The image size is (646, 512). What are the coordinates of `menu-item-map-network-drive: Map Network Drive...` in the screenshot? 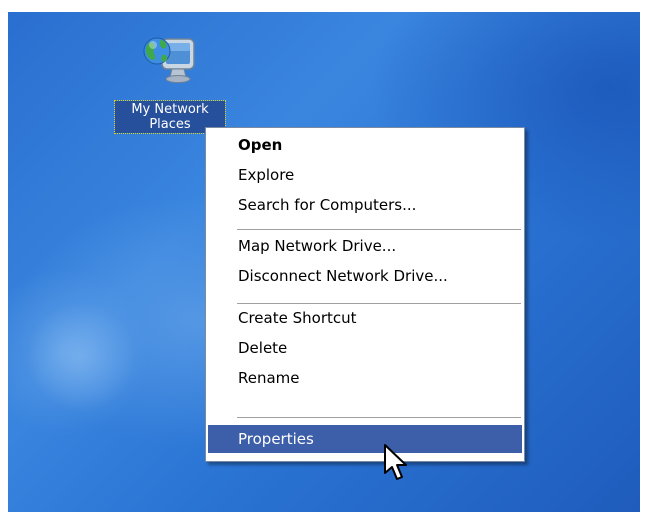 It's located at (365, 246).